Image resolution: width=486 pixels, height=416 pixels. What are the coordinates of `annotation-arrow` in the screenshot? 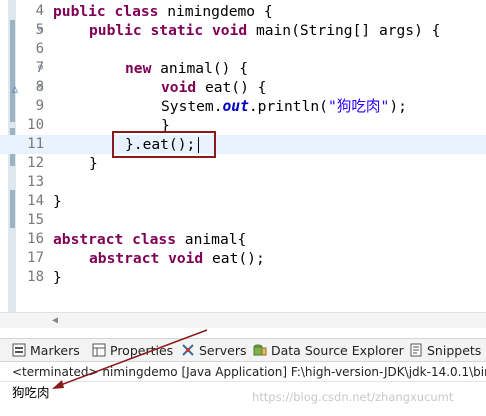 It's located at (130, 359).